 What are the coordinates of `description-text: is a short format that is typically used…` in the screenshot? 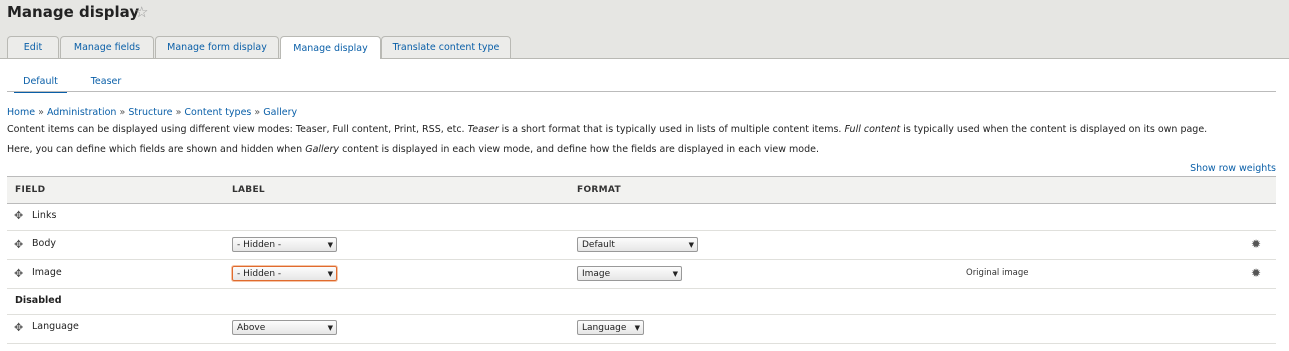 It's located at (671, 129).